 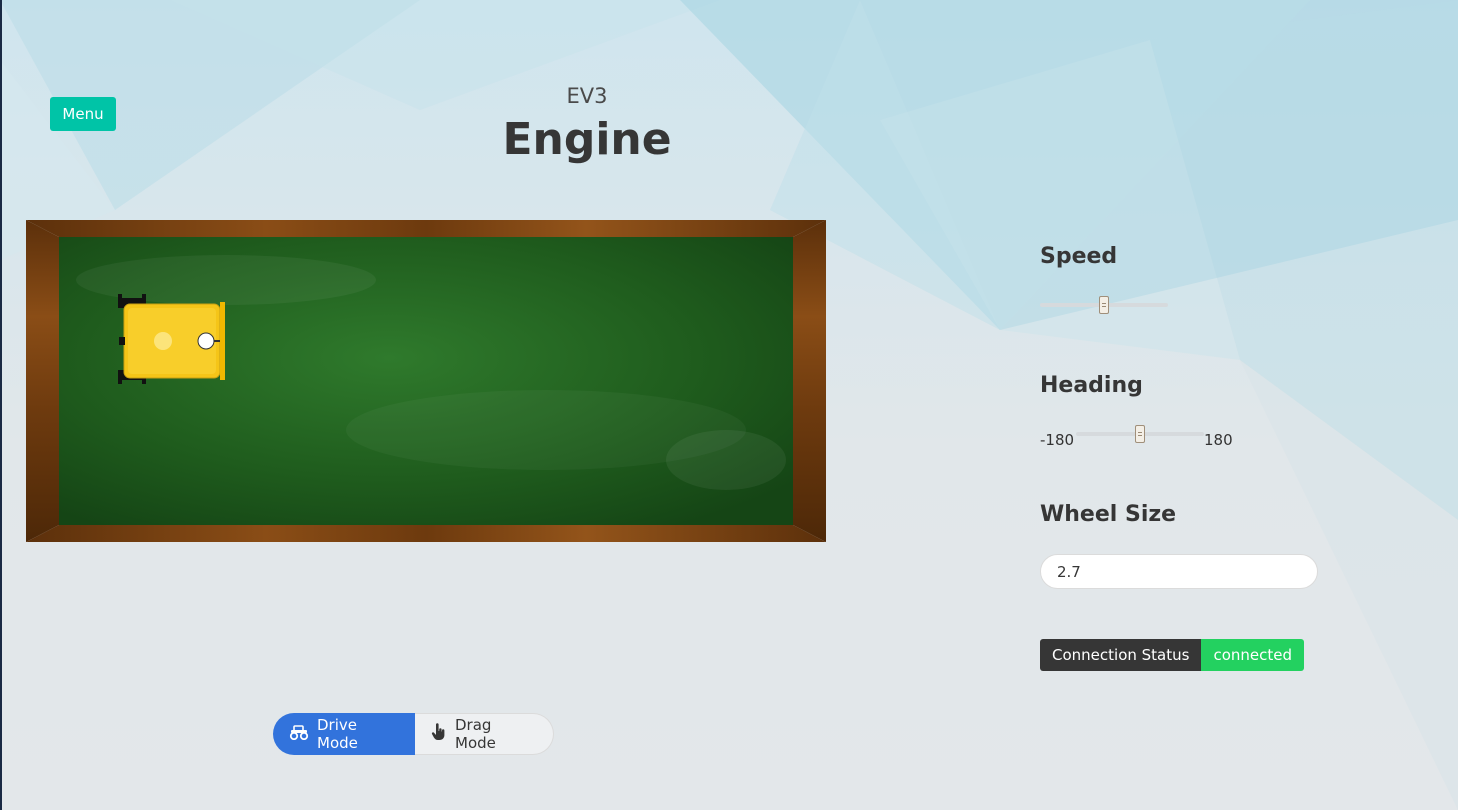 What do you see at coordinates (1057, 440) in the screenshot?
I see `heading-min-label: -180` at bounding box center [1057, 440].